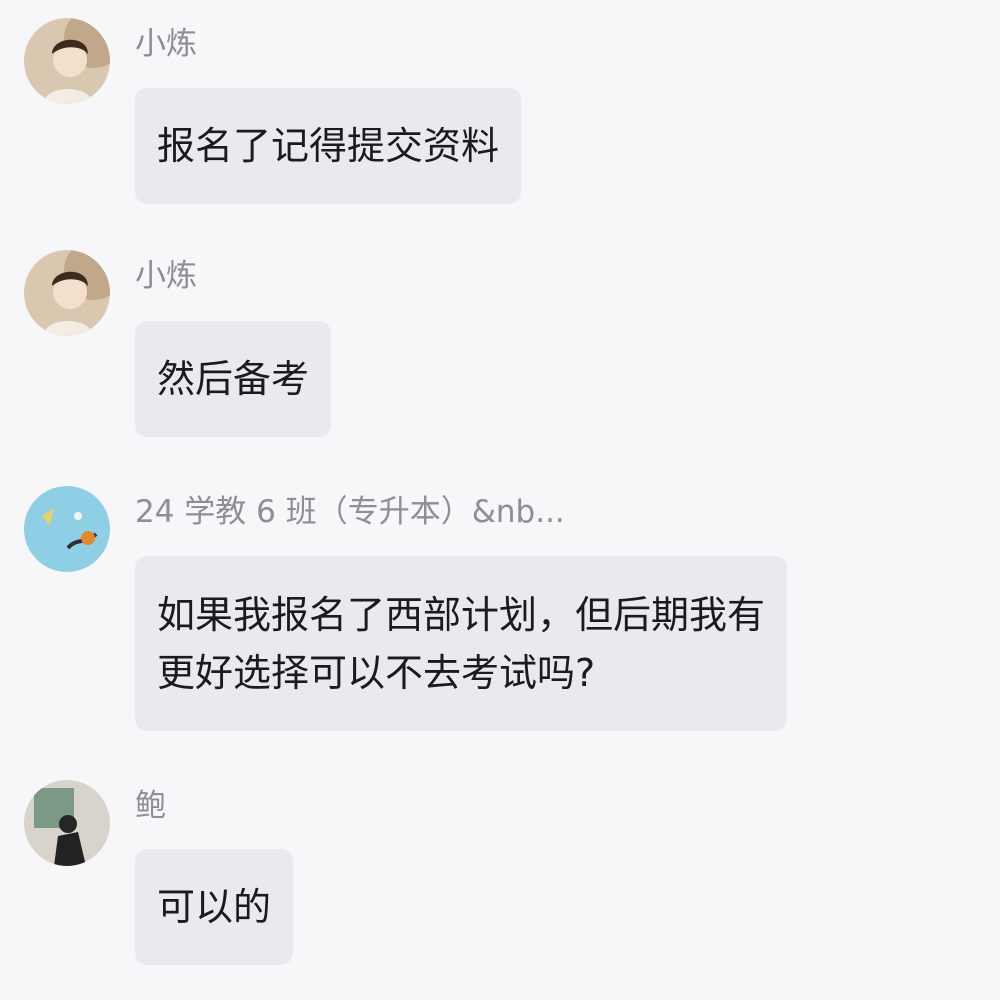 The image size is (1000, 1000). I want to click on group-avatar-icon, so click(67, 529).